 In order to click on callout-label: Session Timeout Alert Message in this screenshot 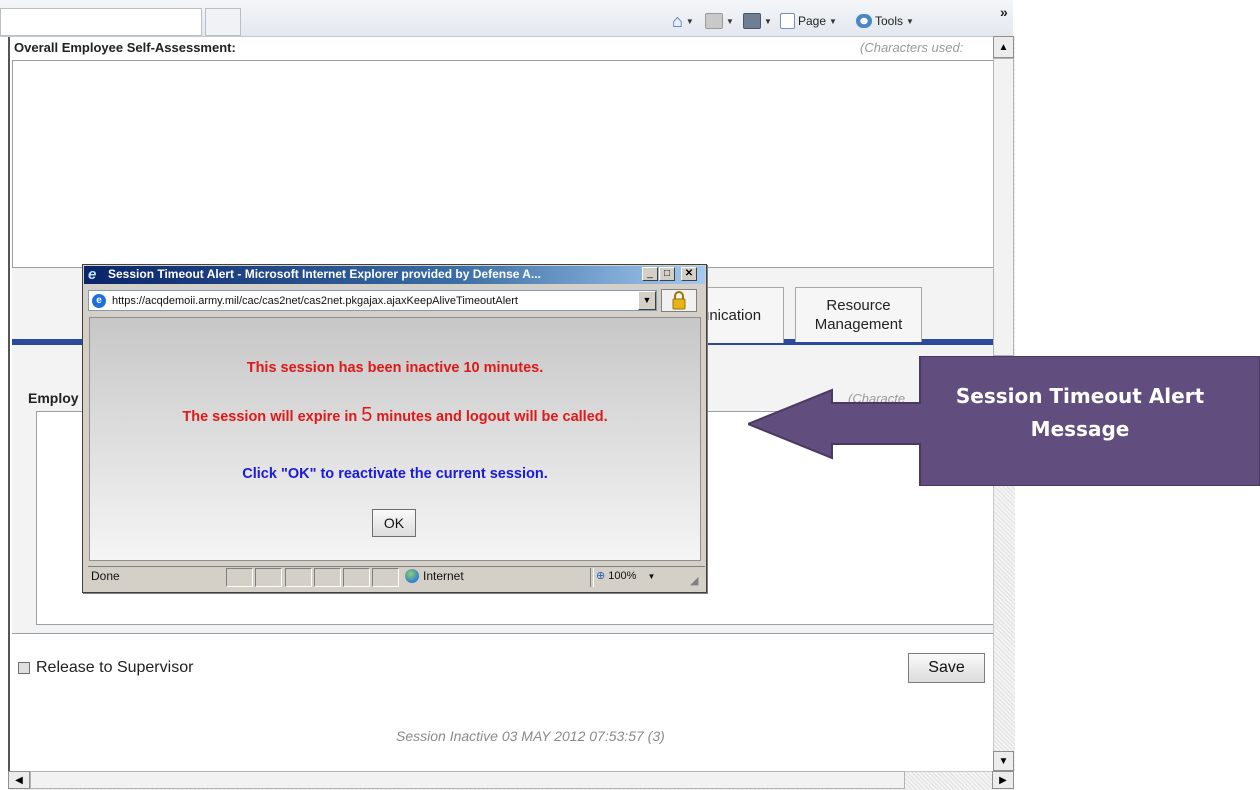, I will do `click(1080, 413)`.